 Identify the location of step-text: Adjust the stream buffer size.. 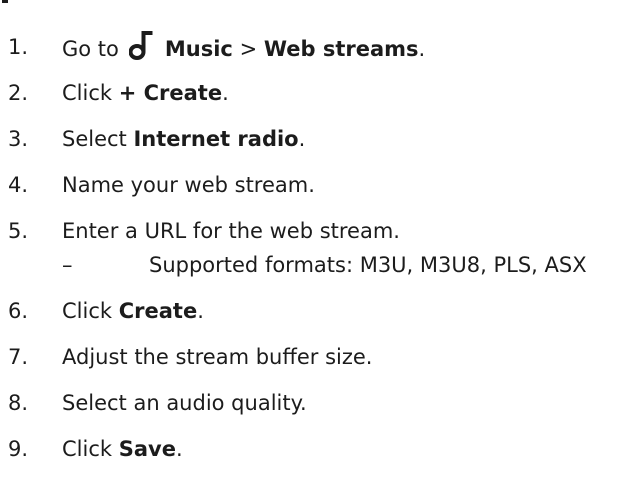
(217, 357).